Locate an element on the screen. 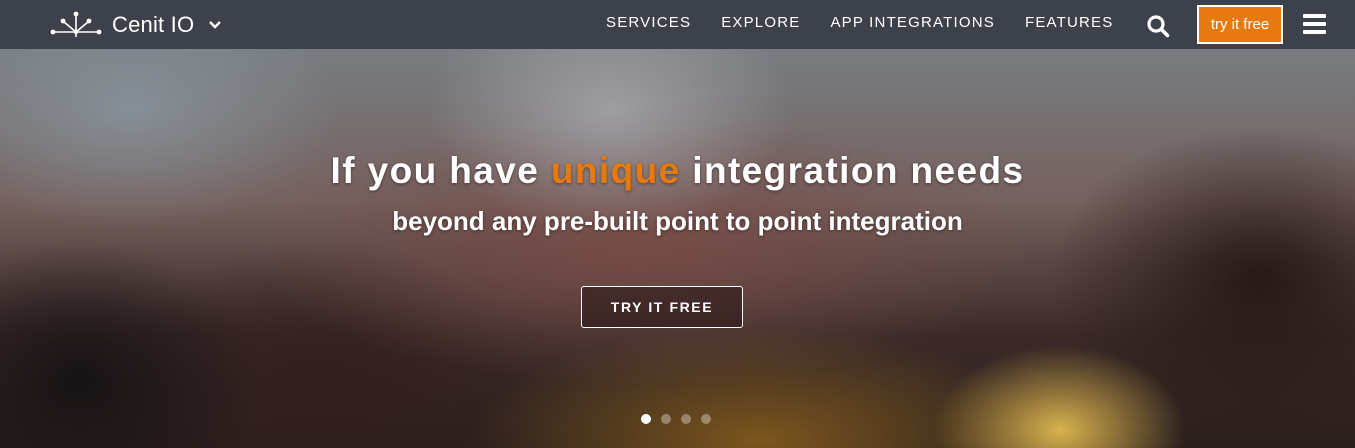 This screenshot has height=448, width=1355. carousel-indicators is located at coordinates (681, 419).